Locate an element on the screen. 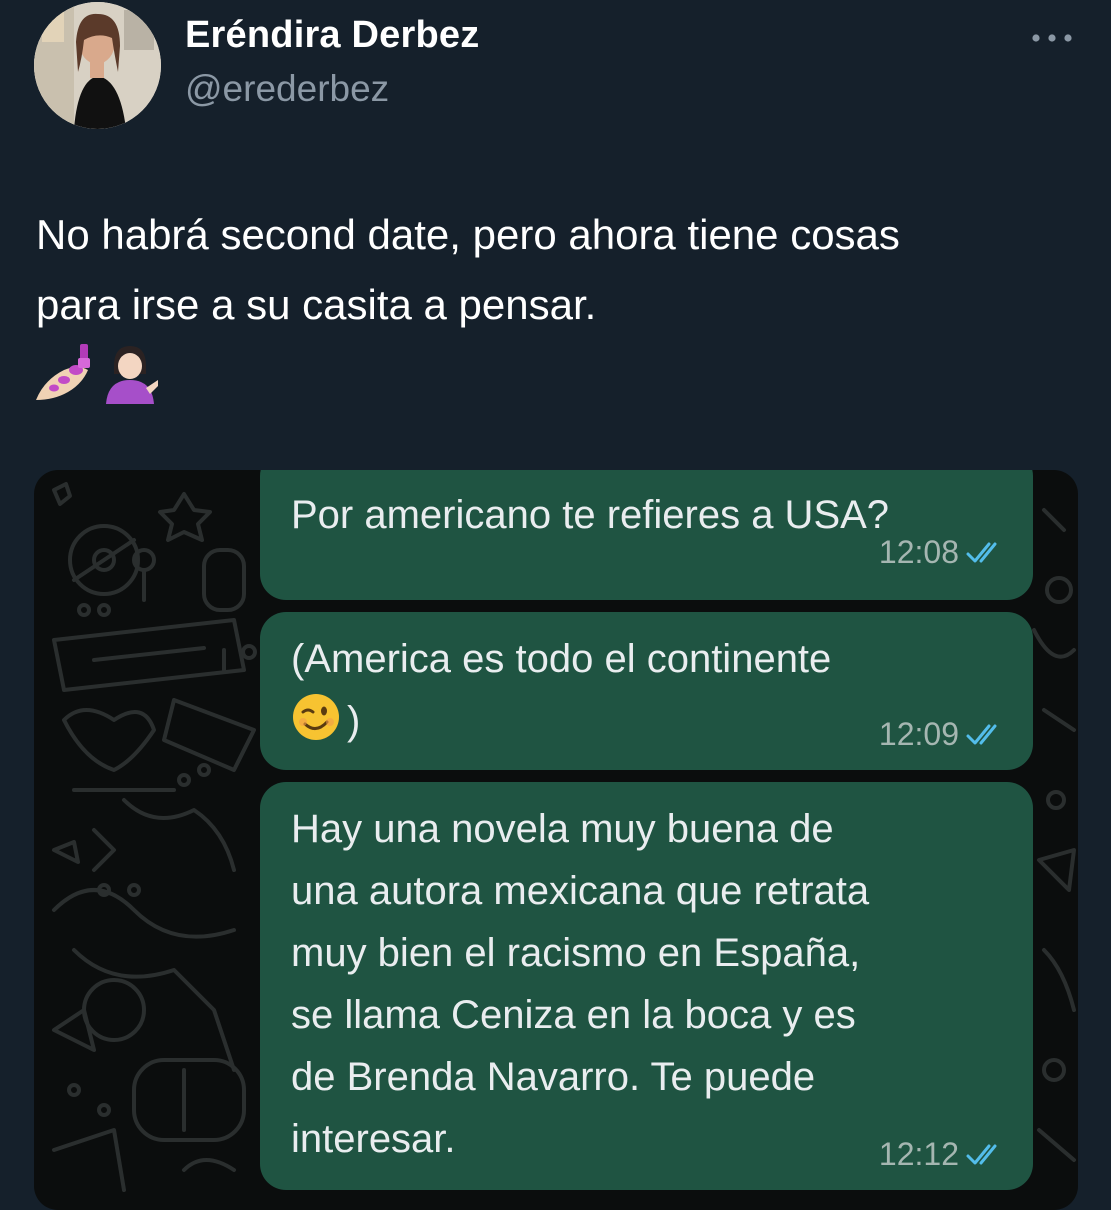 The image size is (1111, 1210). message-text-line: se llama Ceniza en la boca y es is located at coordinates (573, 1015).